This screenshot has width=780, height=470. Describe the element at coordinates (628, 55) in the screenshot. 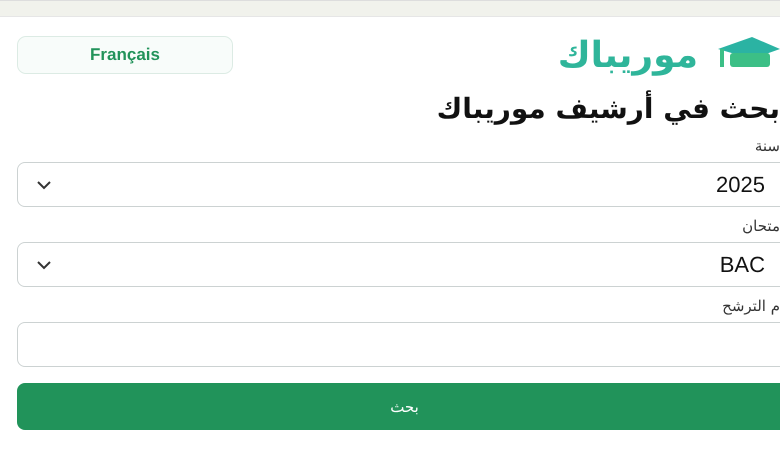

I see `logo-text: موريباك` at that location.